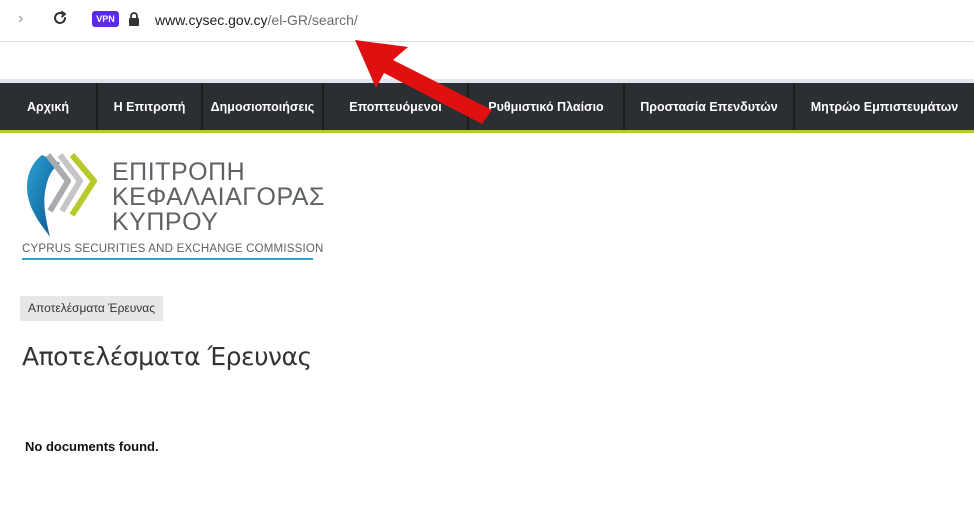 This screenshot has height=511, width=974. What do you see at coordinates (487, 131) in the screenshot?
I see `nav-accent-bar` at bounding box center [487, 131].